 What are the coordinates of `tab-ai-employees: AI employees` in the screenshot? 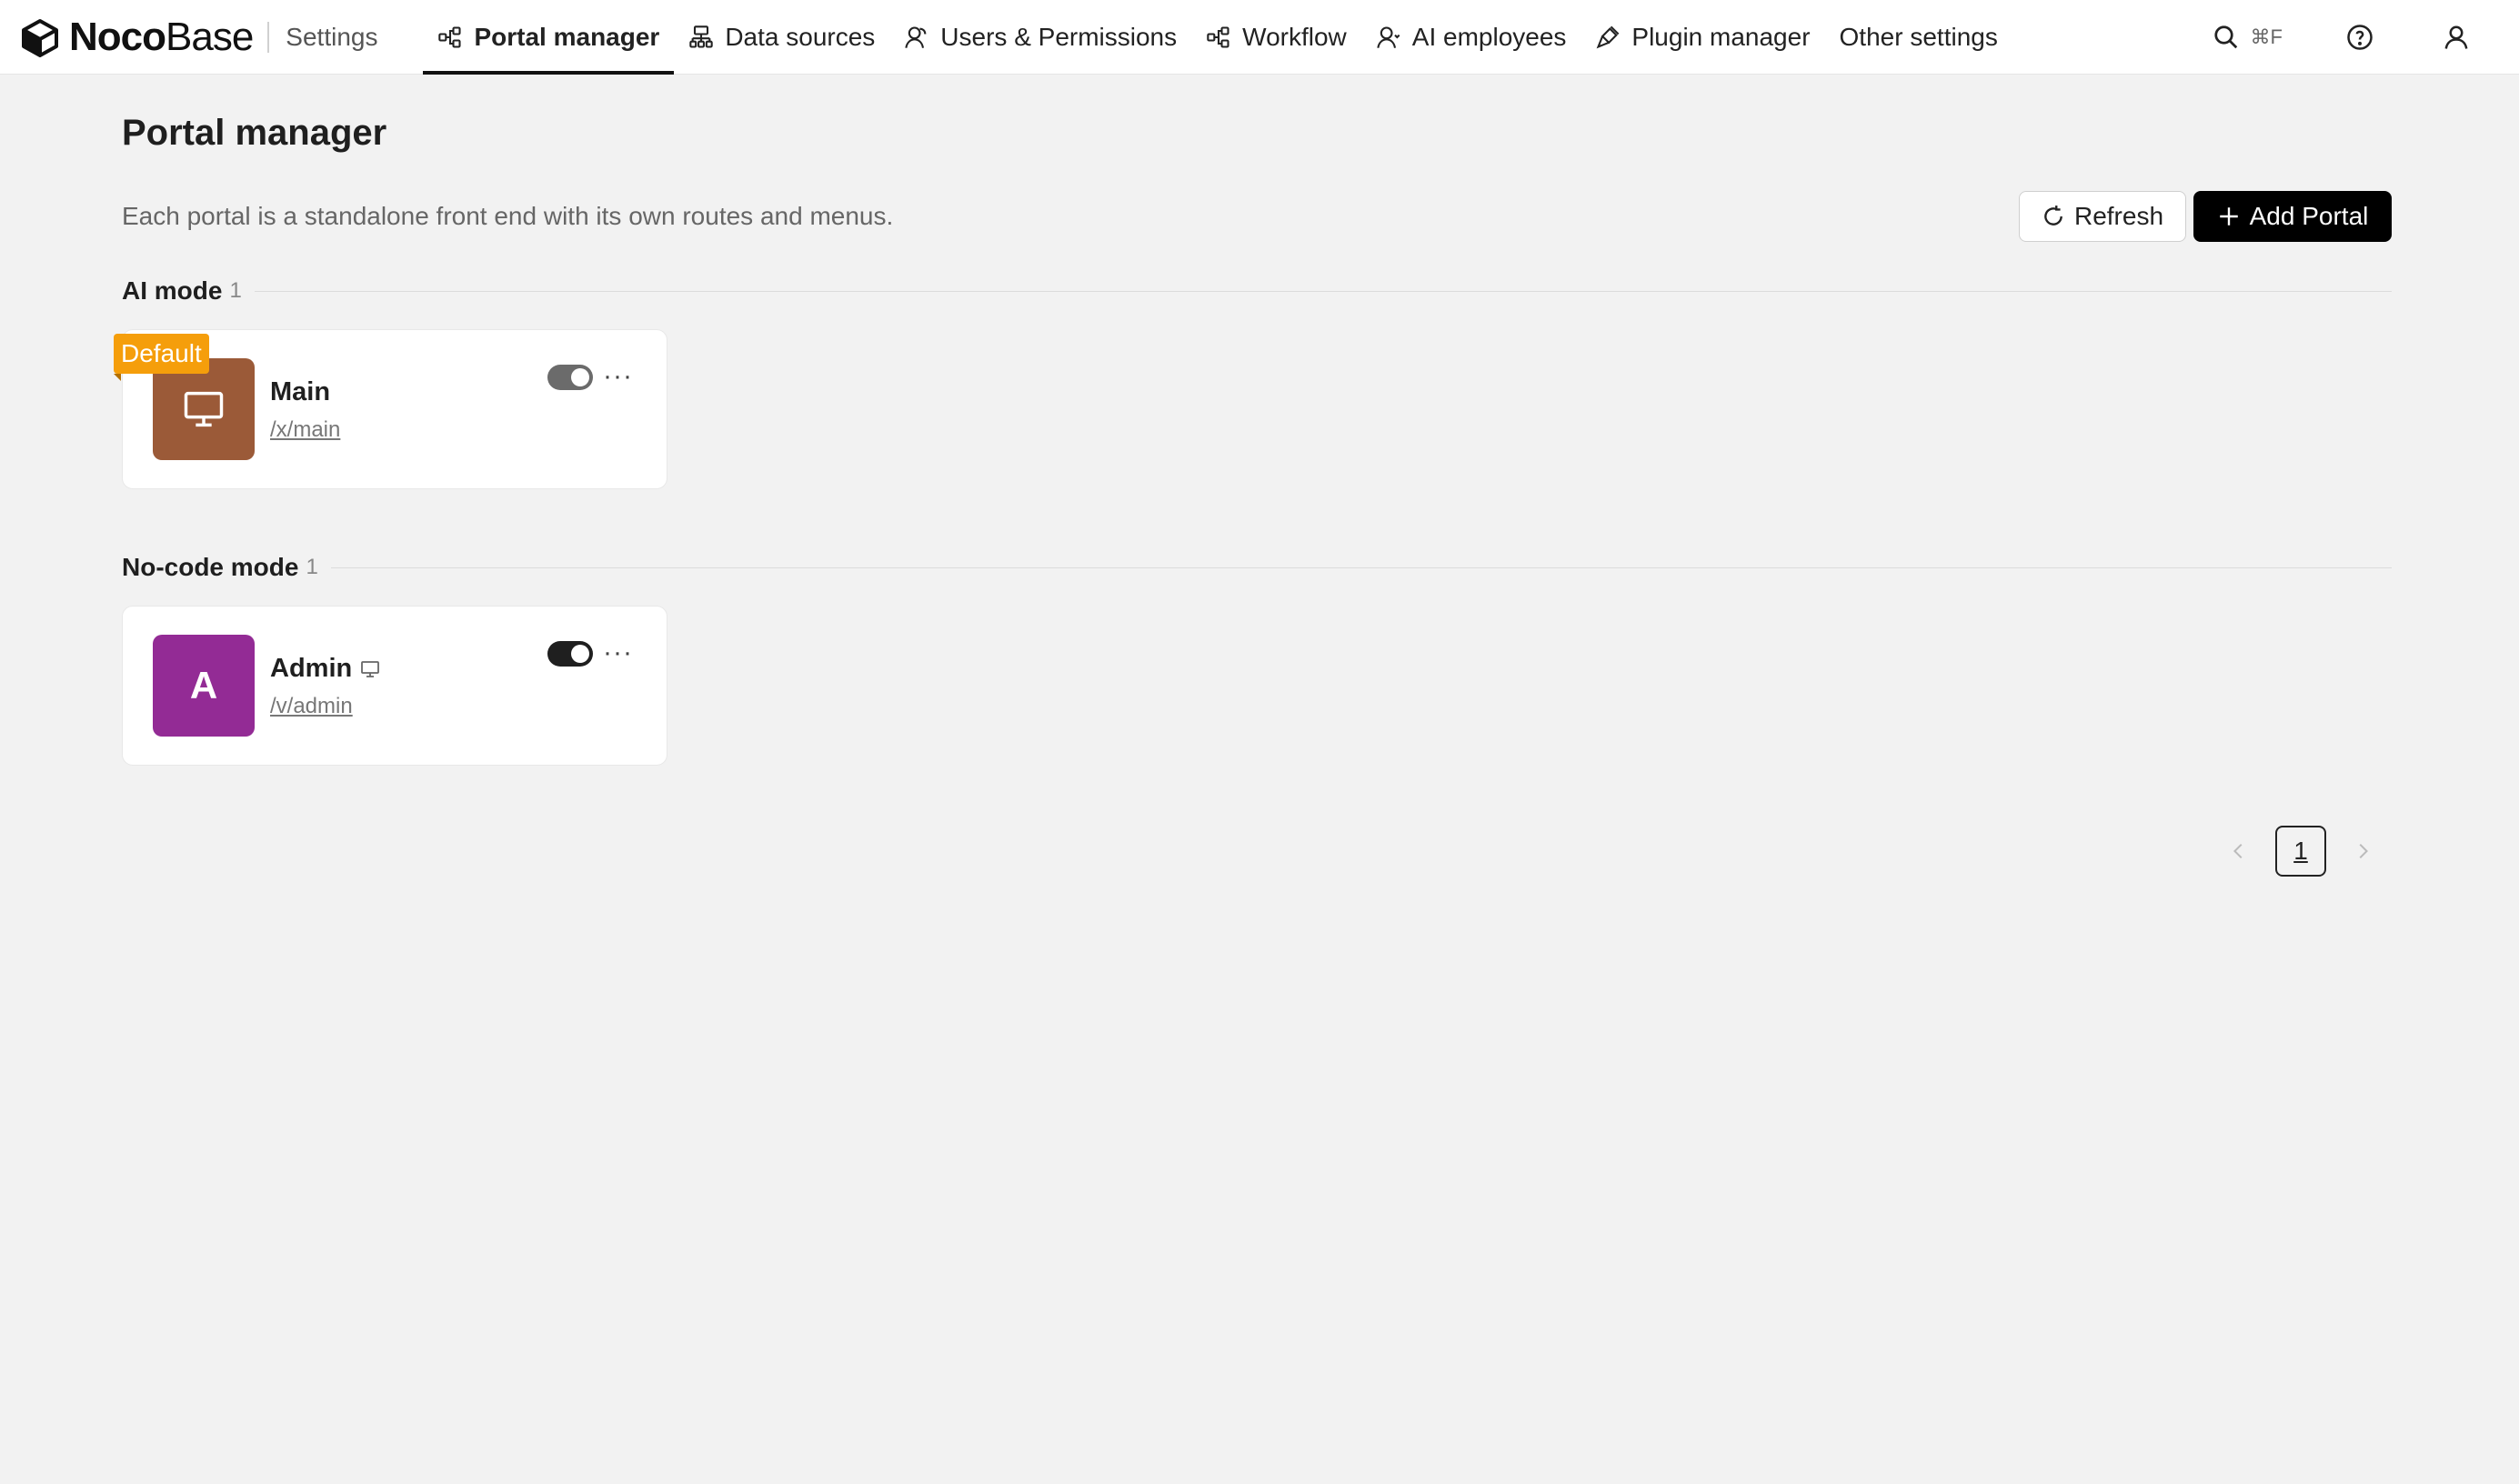 It's located at (1471, 37).